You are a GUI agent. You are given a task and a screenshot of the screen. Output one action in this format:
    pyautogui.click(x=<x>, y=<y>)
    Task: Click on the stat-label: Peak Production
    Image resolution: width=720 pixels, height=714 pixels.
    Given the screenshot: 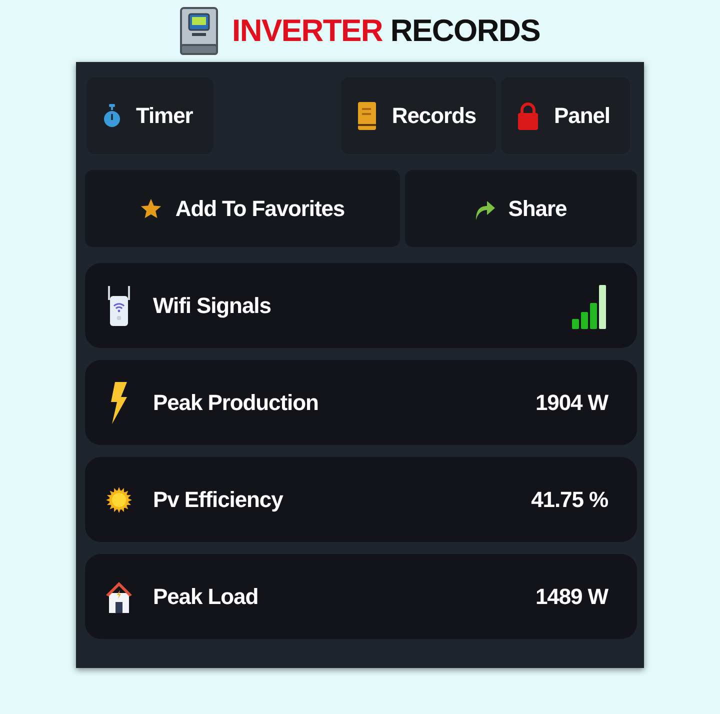 What is the action you would take?
    pyautogui.click(x=235, y=403)
    